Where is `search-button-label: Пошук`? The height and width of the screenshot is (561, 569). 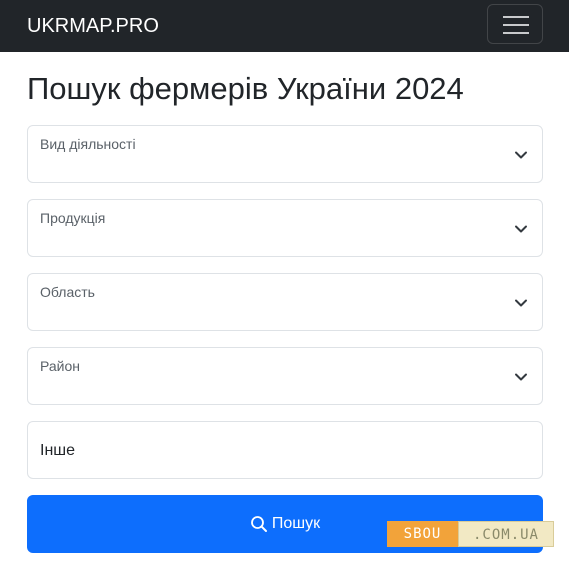
search-button-label: Пошук is located at coordinates (296, 523).